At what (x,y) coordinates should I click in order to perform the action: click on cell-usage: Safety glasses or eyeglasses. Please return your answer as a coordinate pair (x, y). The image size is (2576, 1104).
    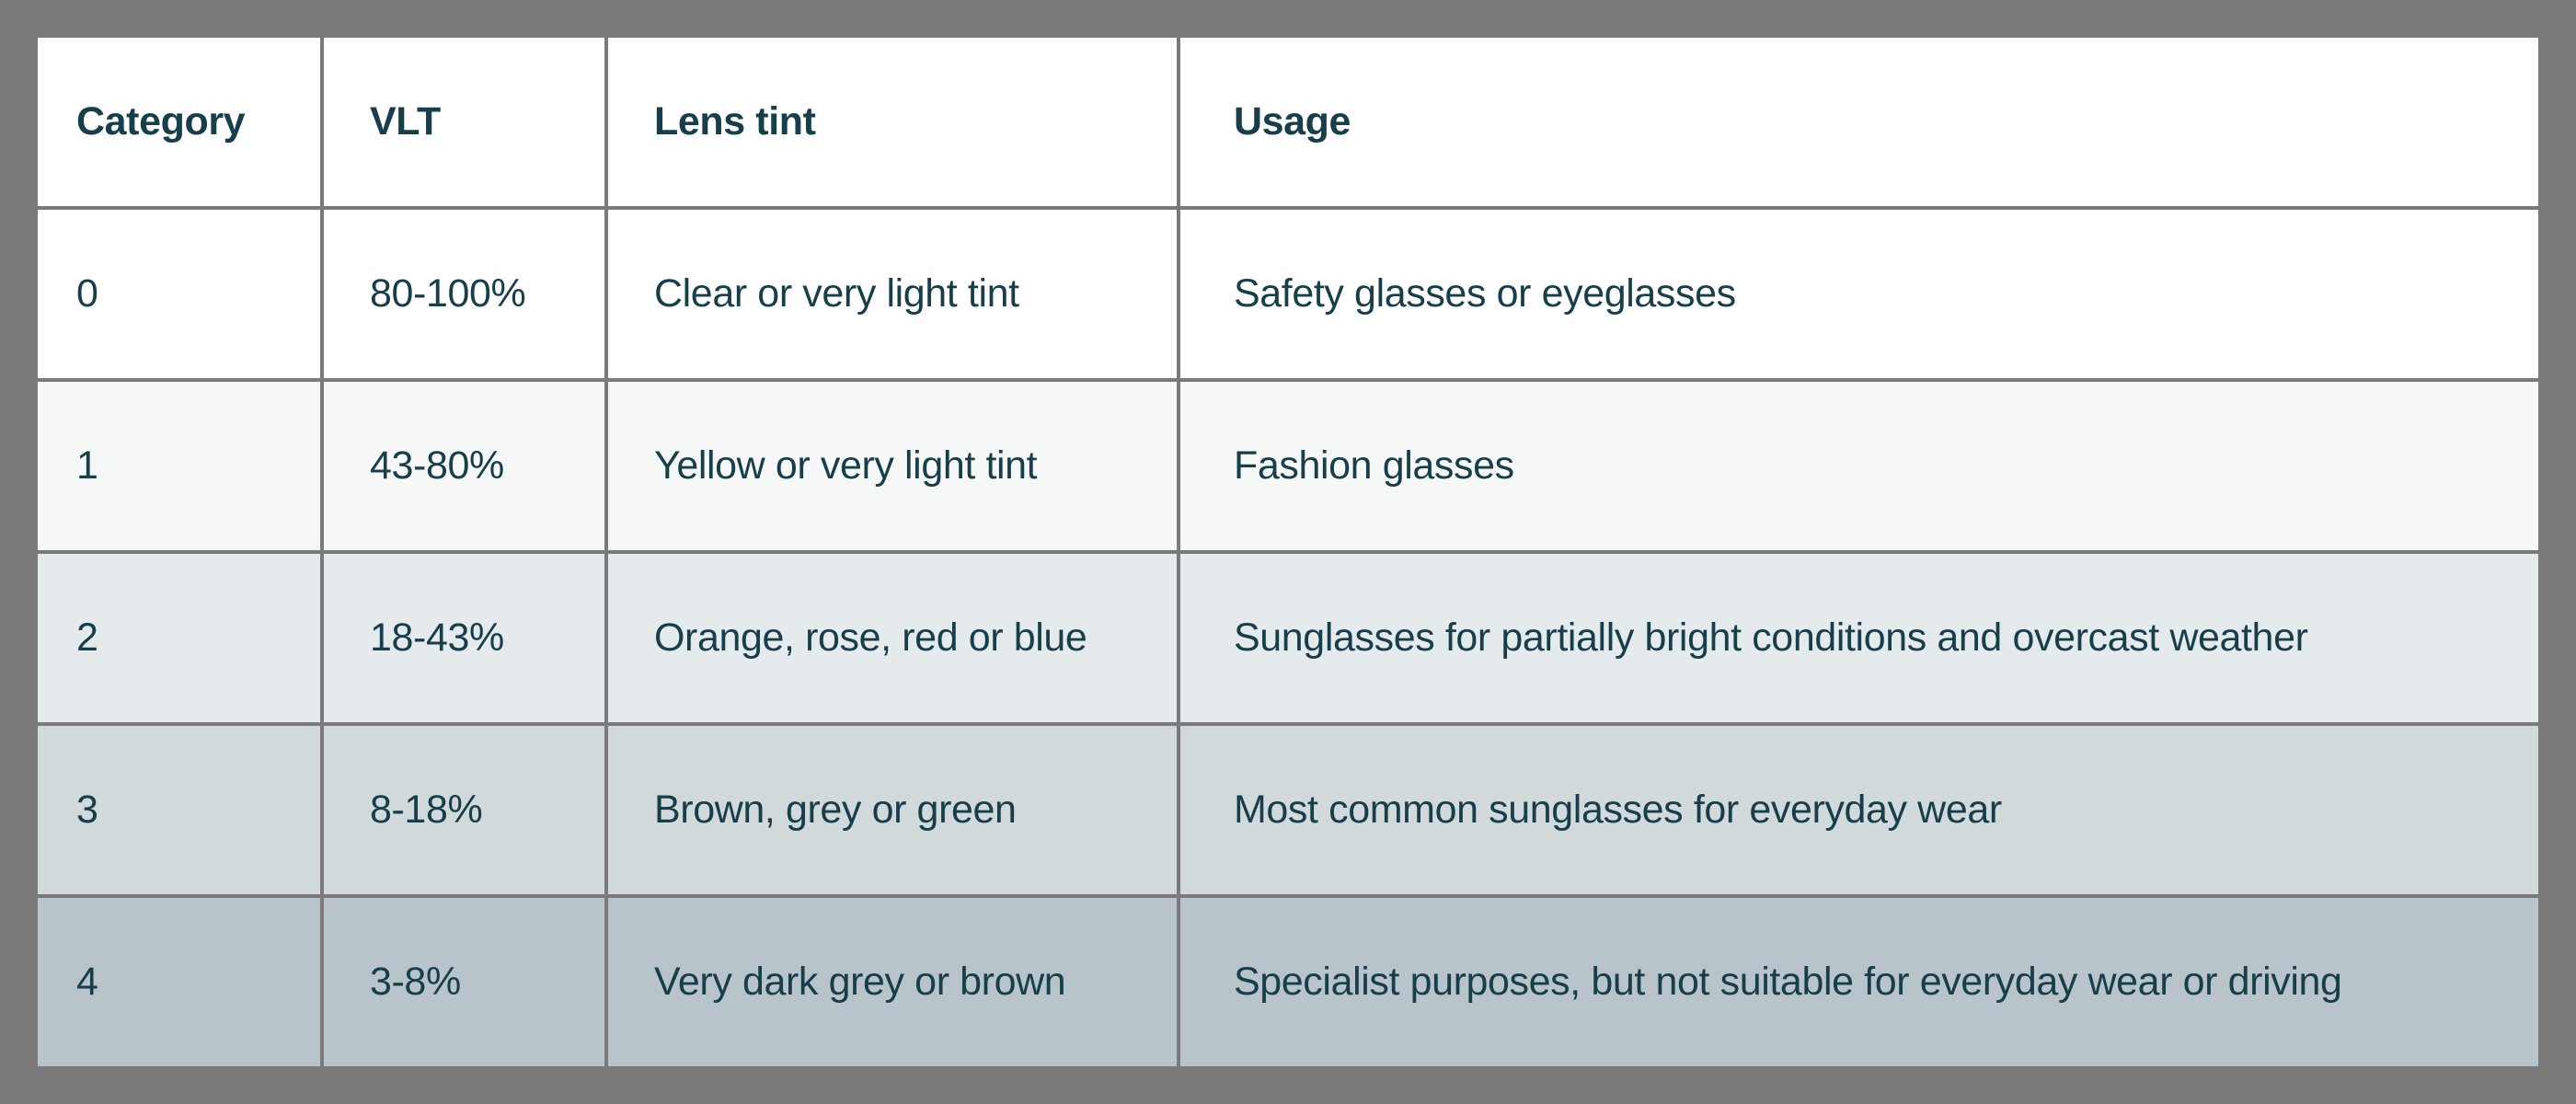
    Looking at the image, I should click on (1859, 294).